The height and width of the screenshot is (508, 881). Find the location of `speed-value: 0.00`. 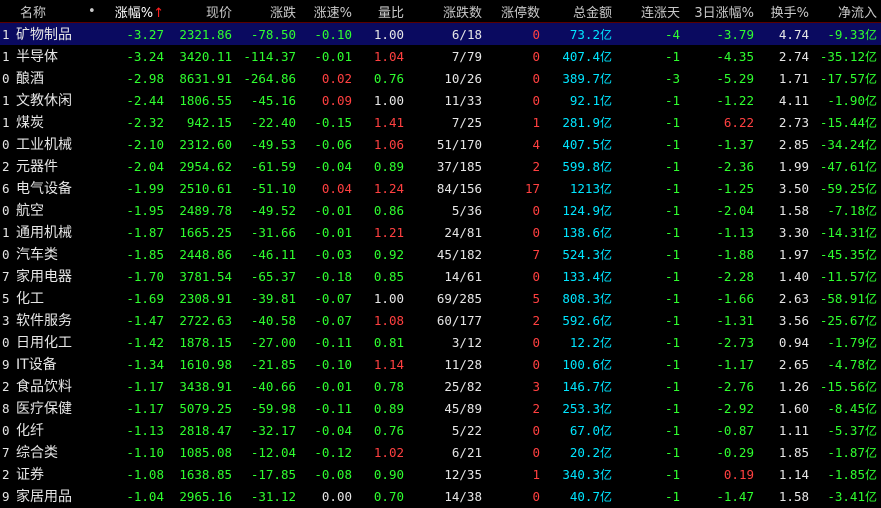

speed-value: 0.00 is located at coordinates (336, 496).